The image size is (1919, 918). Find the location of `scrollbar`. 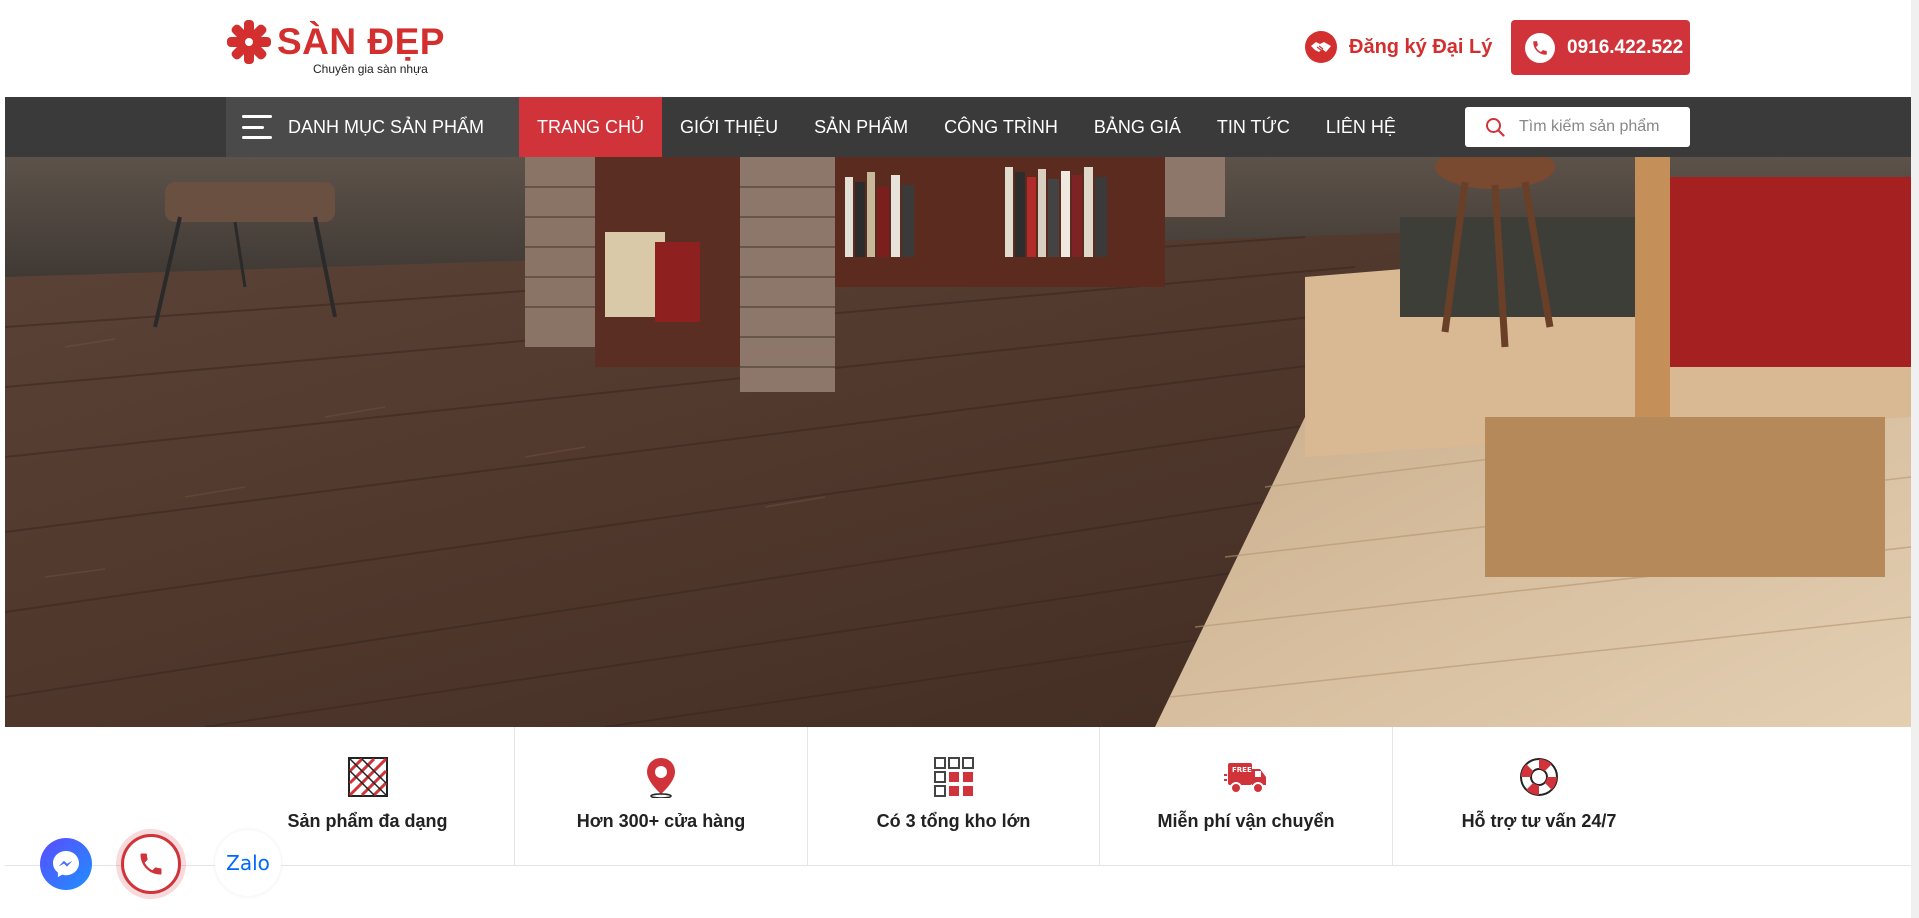

scrollbar is located at coordinates (1915, 459).